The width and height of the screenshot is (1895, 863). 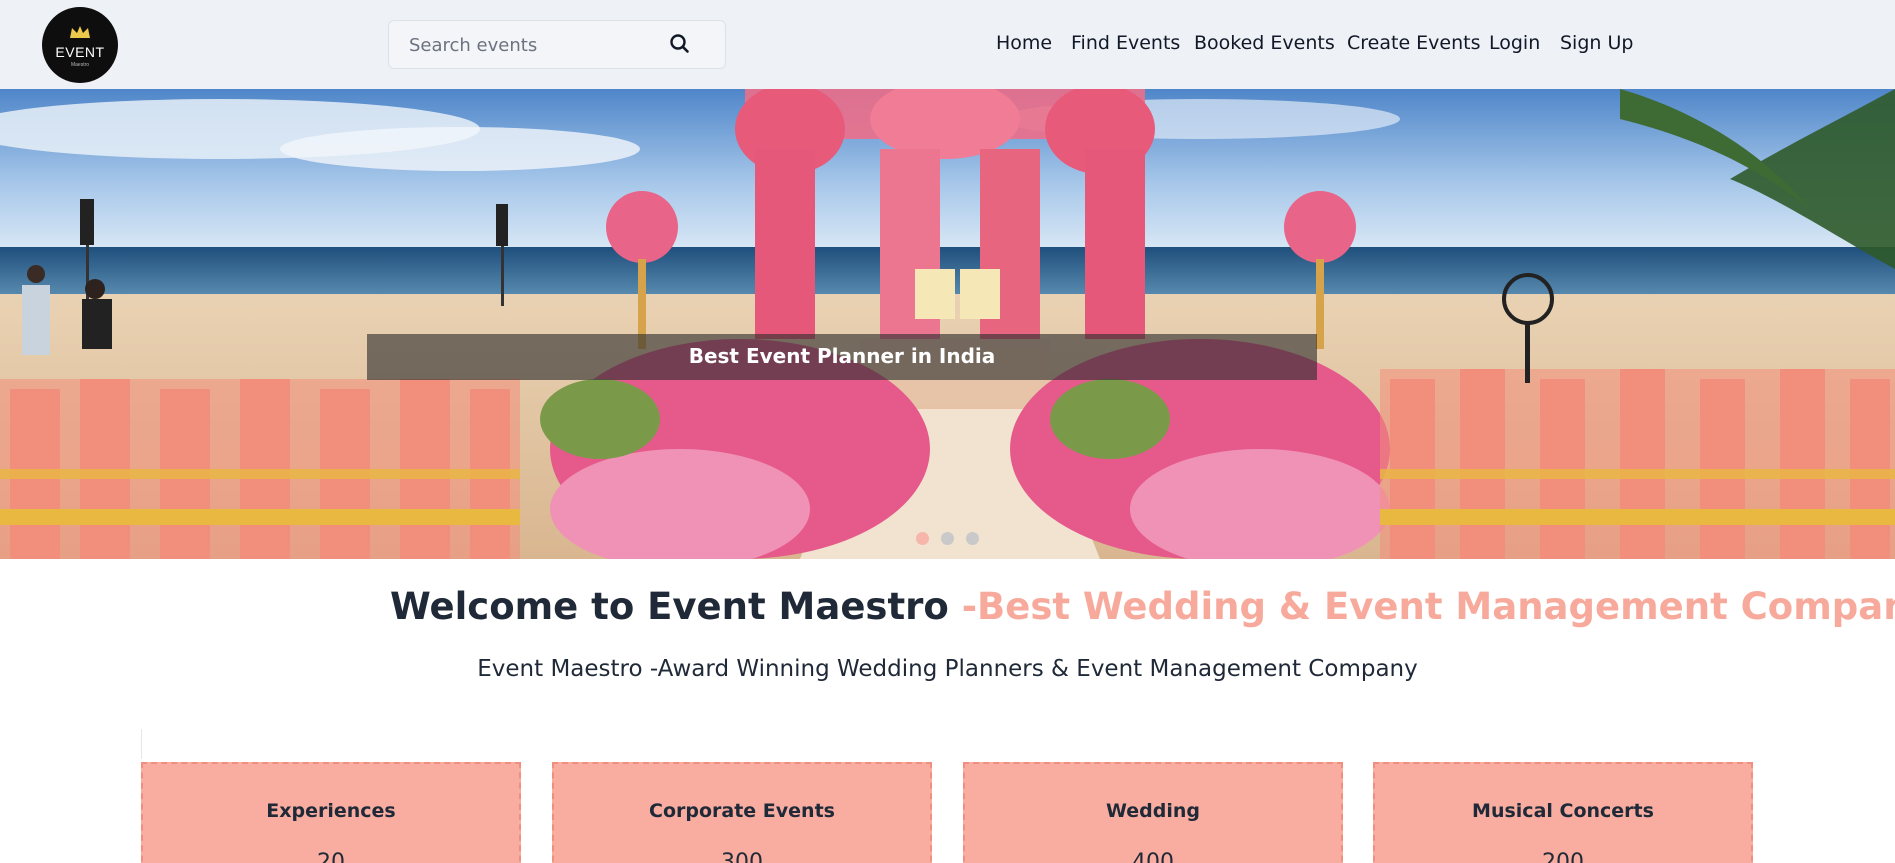 I want to click on stat-card-title: Musical Concerts, so click(x=1563, y=811).